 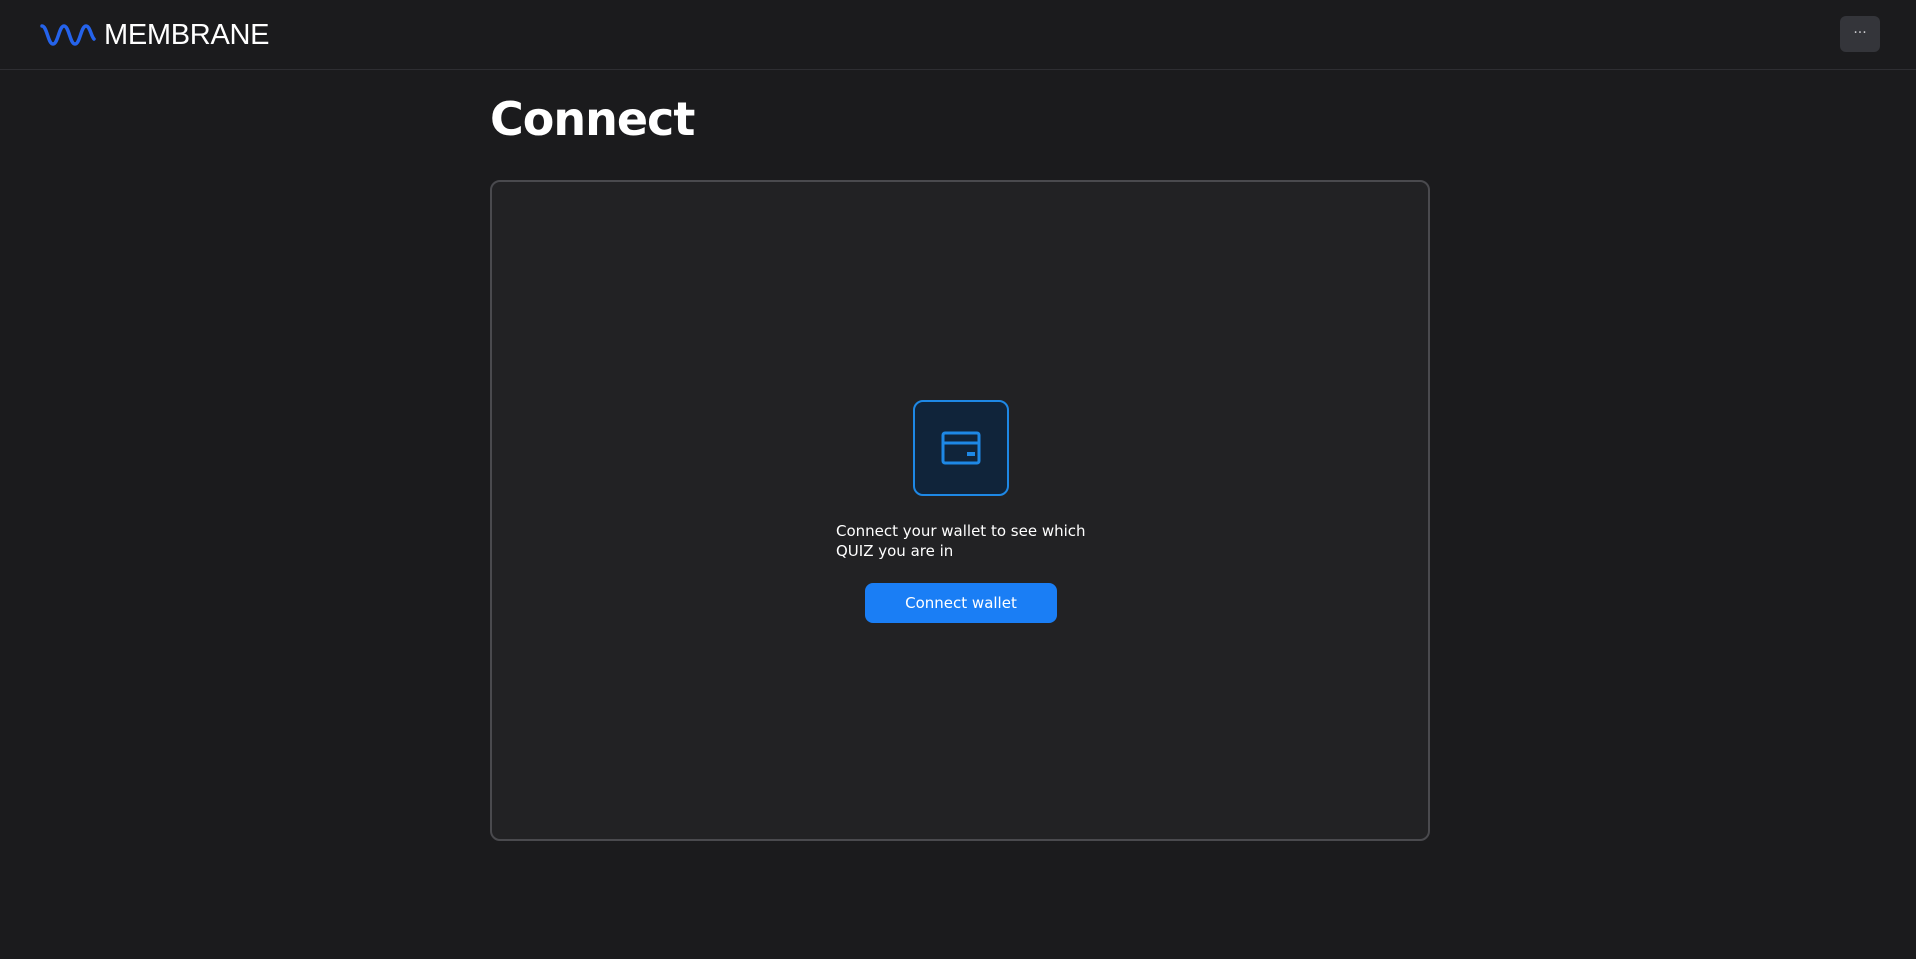 I want to click on top-bar: MEMBRANE ···, so click(x=958, y=35).